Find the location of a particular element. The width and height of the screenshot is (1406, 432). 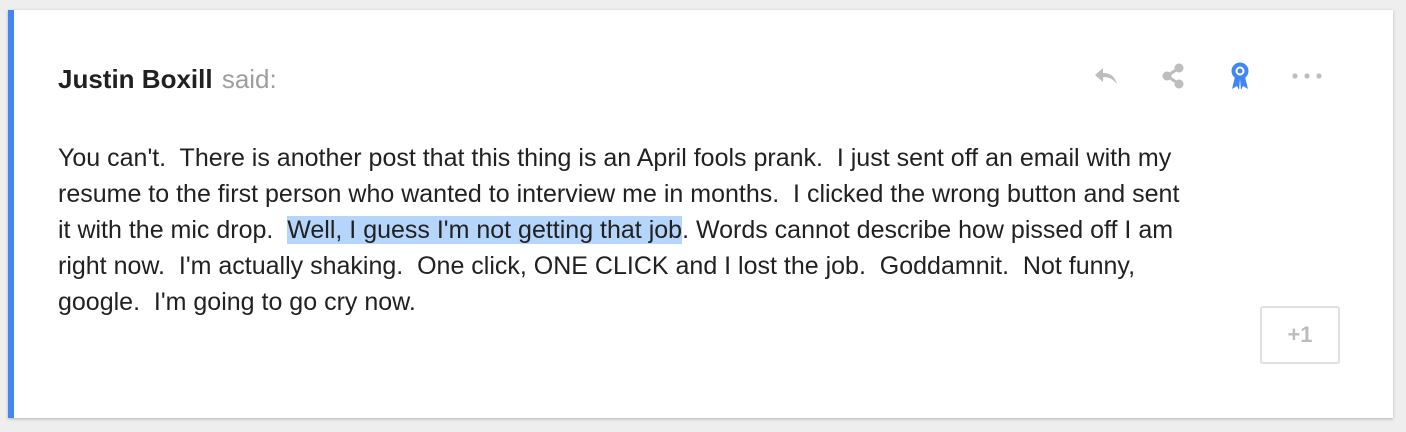

more-button is located at coordinates (1307, 76).